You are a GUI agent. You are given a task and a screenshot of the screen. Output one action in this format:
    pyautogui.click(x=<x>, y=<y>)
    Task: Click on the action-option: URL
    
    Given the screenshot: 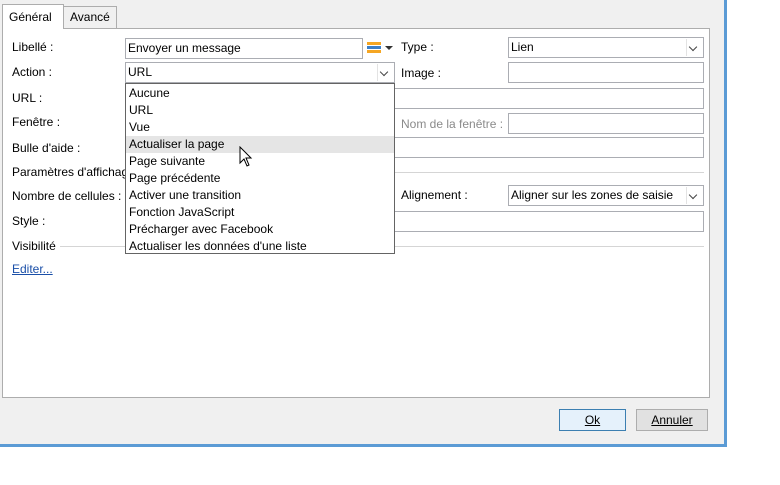 What is the action you would take?
    pyautogui.click(x=260, y=110)
    